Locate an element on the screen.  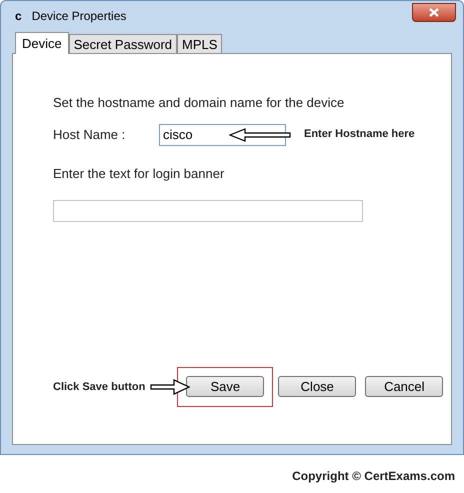
annotation-text: Enter Hostname here is located at coordinates (359, 134).